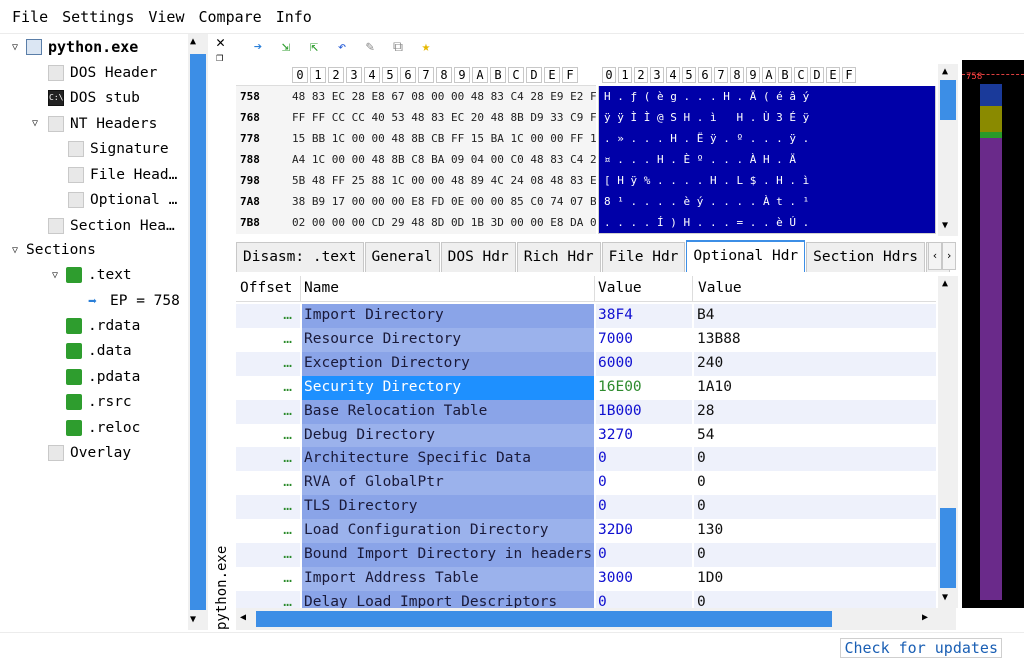 The width and height of the screenshot is (1024, 662). Describe the element at coordinates (134, 301) in the screenshot. I see `tree-item-entry-point: ➡ EP = 758` at that location.